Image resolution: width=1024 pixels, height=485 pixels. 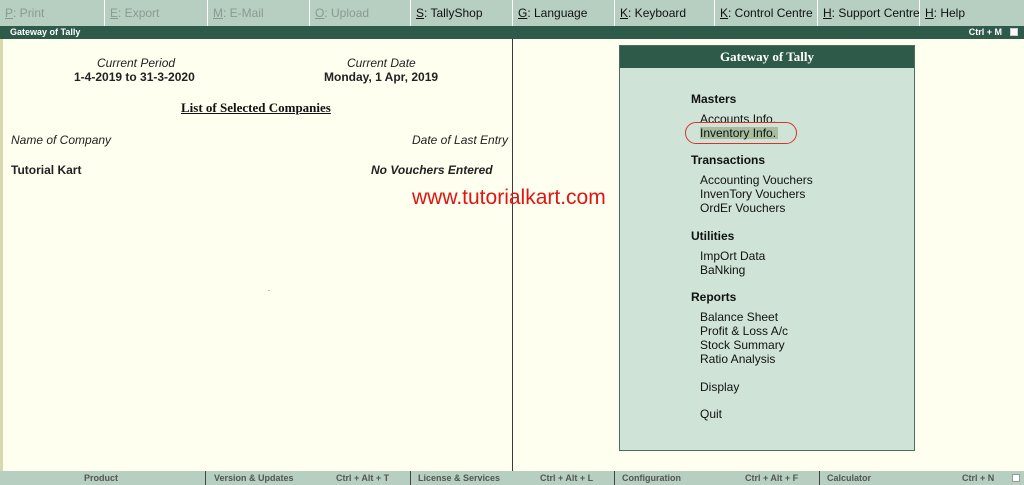 What do you see at coordinates (459, 478) in the screenshot?
I see `license-services-button: License & Services` at bounding box center [459, 478].